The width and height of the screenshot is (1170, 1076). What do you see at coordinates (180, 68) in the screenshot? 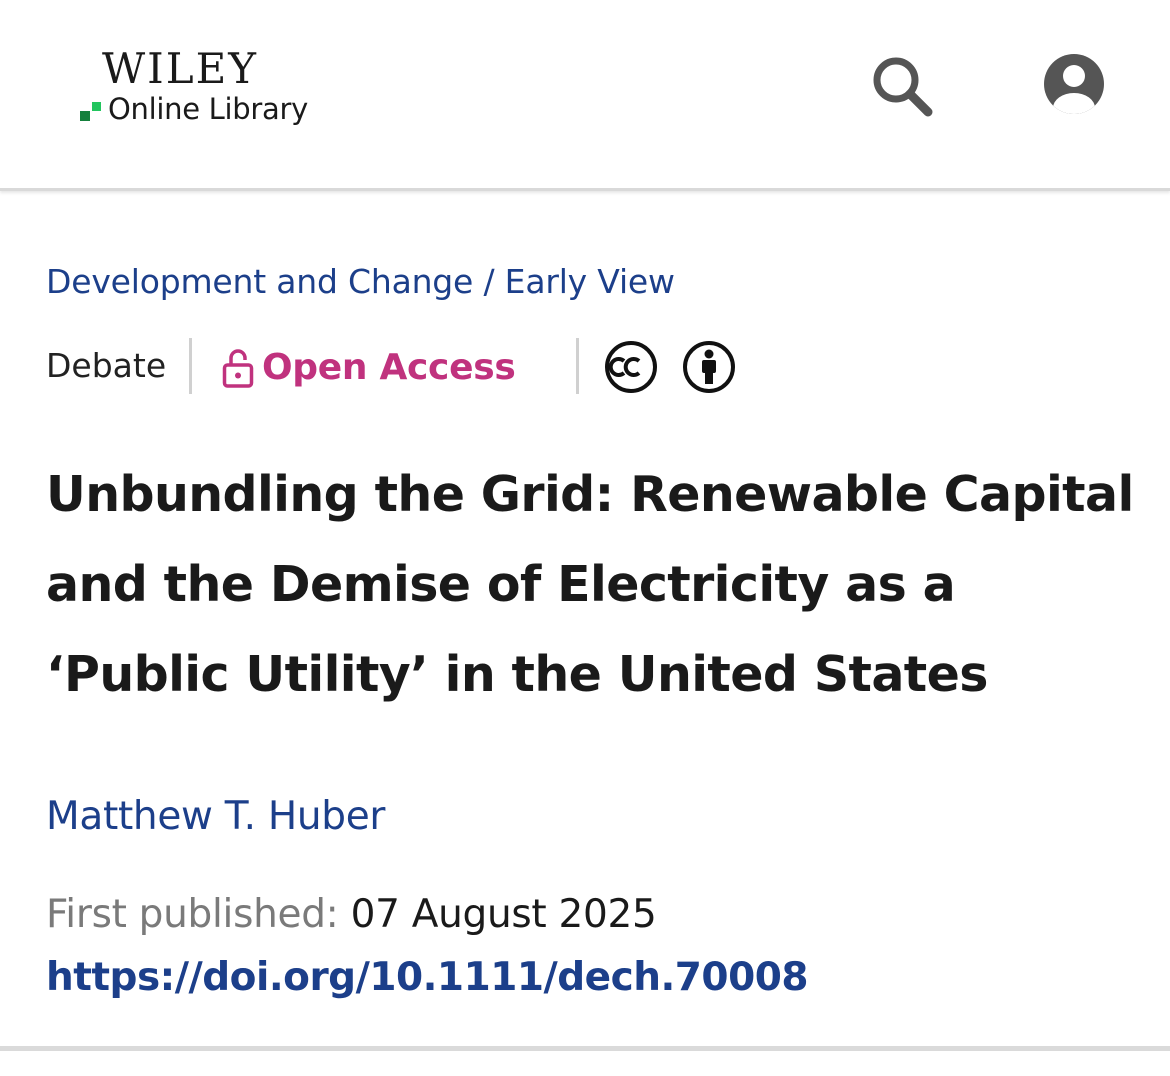
I see `logo-wordmark: WILEY` at bounding box center [180, 68].